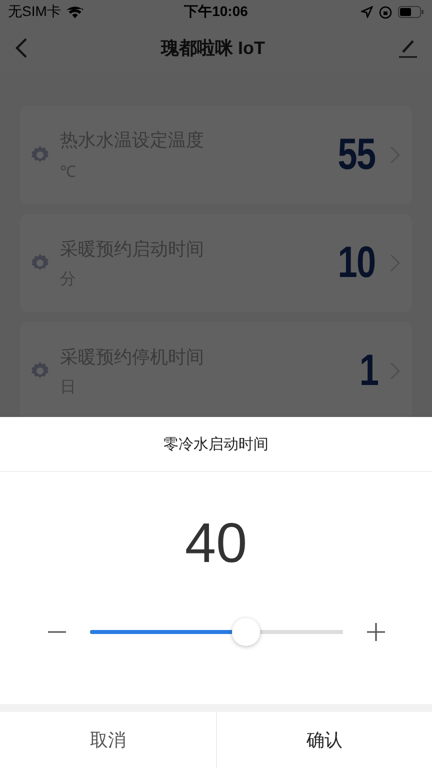 The width and height of the screenshot is (432, 768). I want to click on plus-icon, so click(375, 632).